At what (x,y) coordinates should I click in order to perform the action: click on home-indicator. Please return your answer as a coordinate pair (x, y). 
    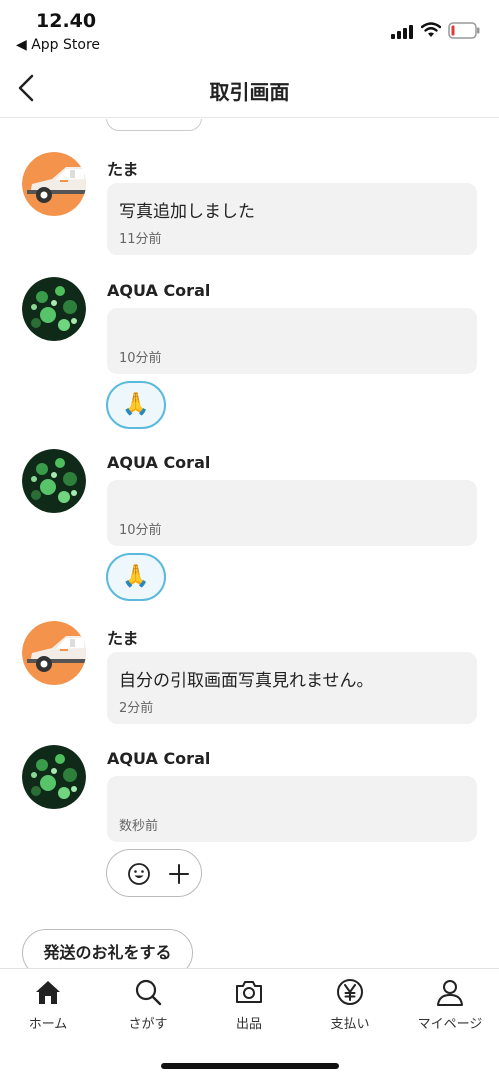
    Looking at the image, I should click on (250, 1066).